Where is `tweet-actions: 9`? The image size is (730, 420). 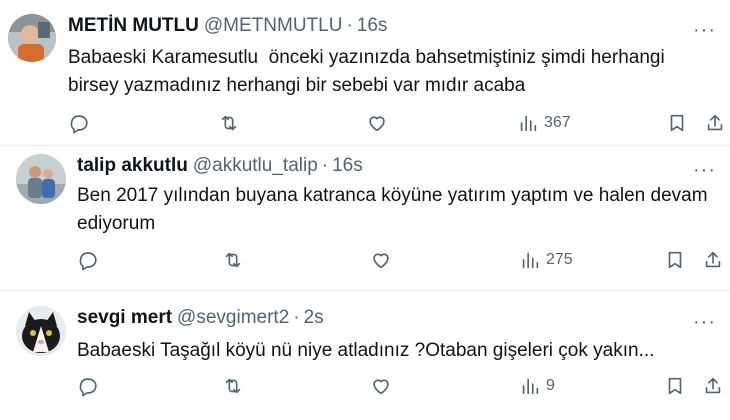
tweet-actions: 9 is located at coordinates (365, 388).